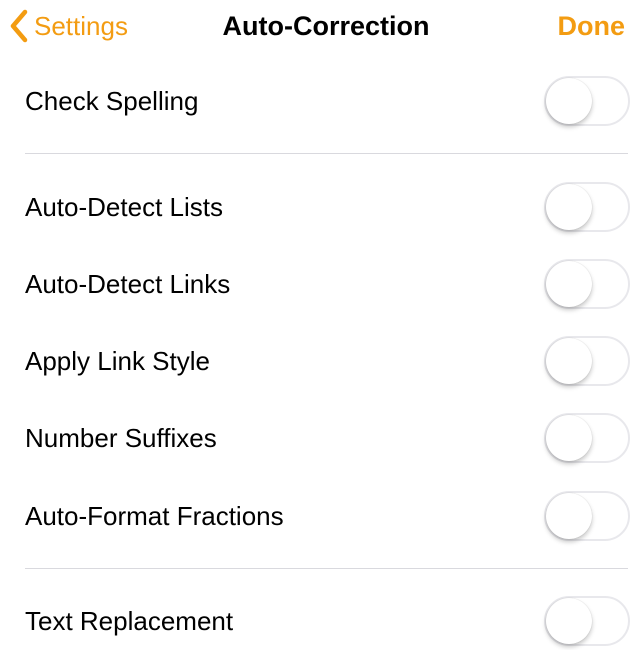 The width and height of the screenshot is (635, 650). Describe the element at coordinates (129, 621) in the screenshot. I see `setting-label: Text Replacement` at that location.